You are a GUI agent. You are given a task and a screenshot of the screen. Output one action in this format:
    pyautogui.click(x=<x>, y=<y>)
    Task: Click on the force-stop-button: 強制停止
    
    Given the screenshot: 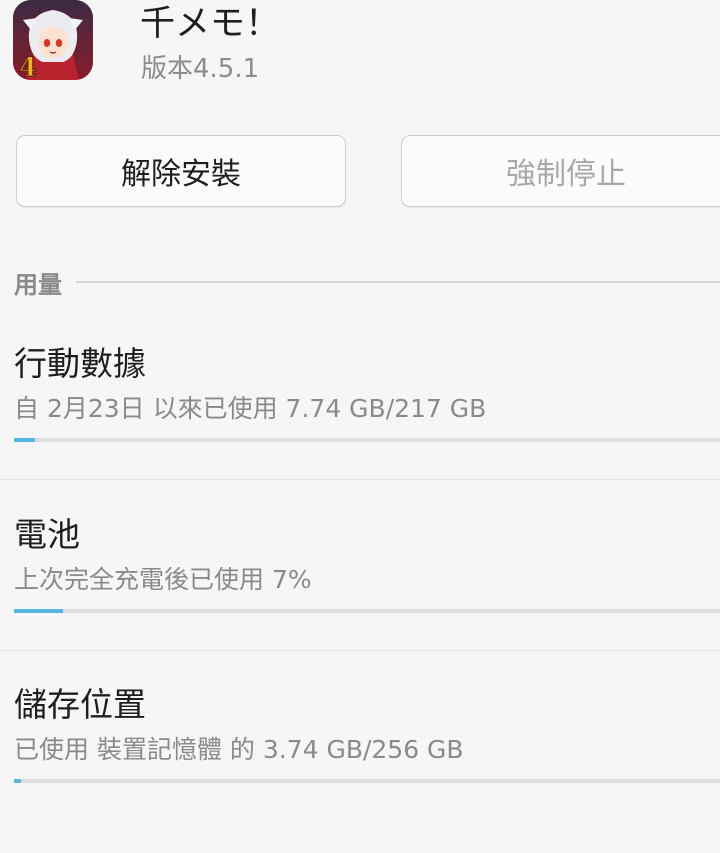 What is the action you would take?
    pyautogui.click(x=560, y=171)
    